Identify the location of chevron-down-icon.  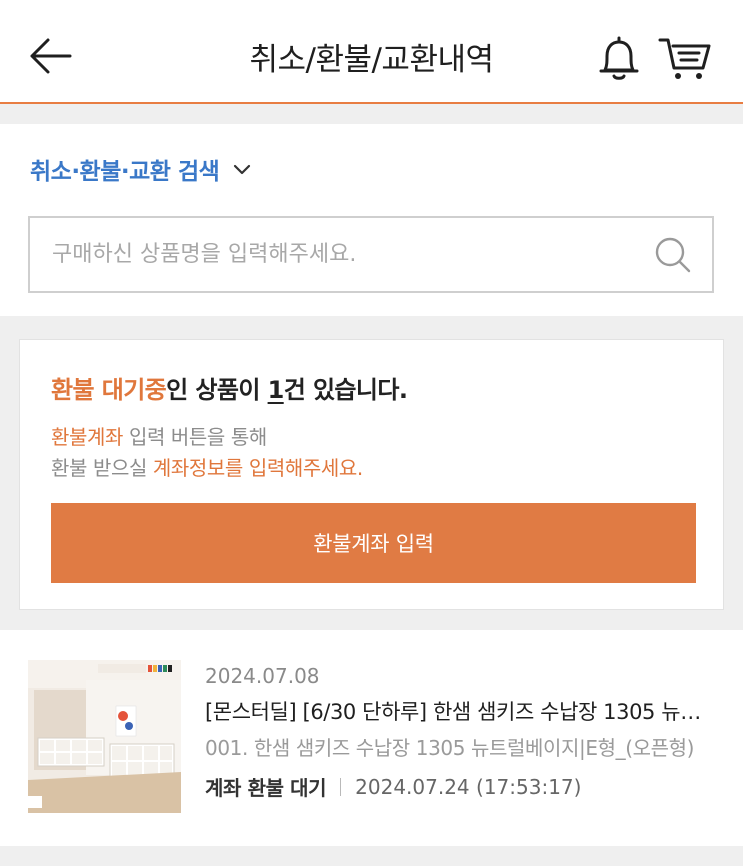
(242, 169).